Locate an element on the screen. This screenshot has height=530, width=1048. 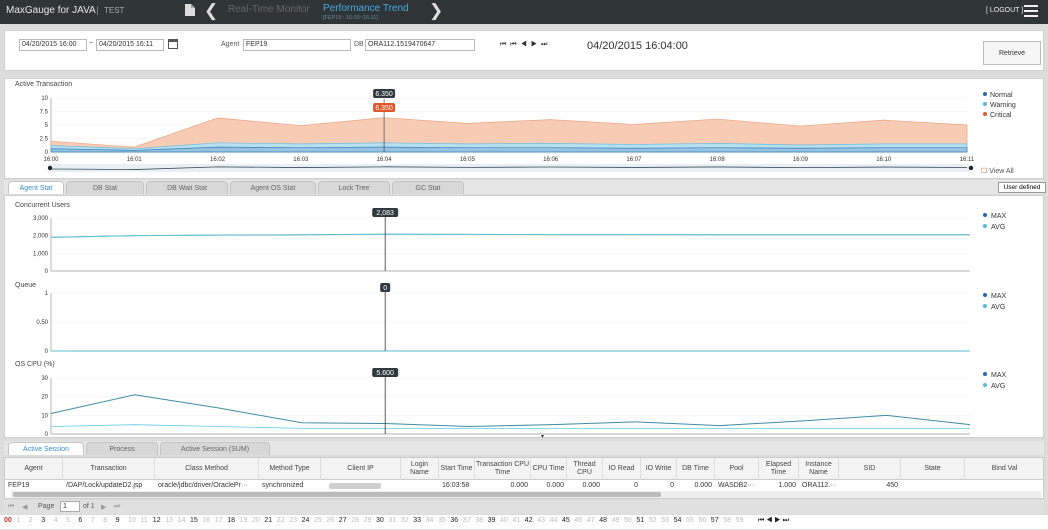
timeline-hour: 32 is located at coordinates (405, 520).